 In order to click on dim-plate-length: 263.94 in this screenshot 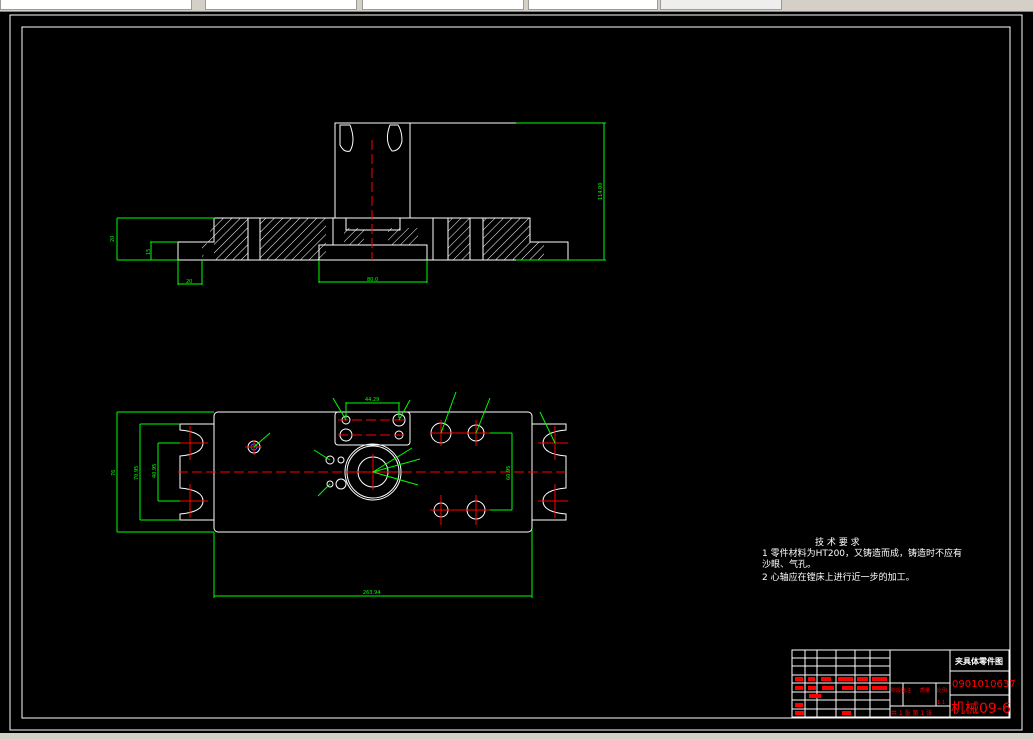, I will do `click(372, 593)`.